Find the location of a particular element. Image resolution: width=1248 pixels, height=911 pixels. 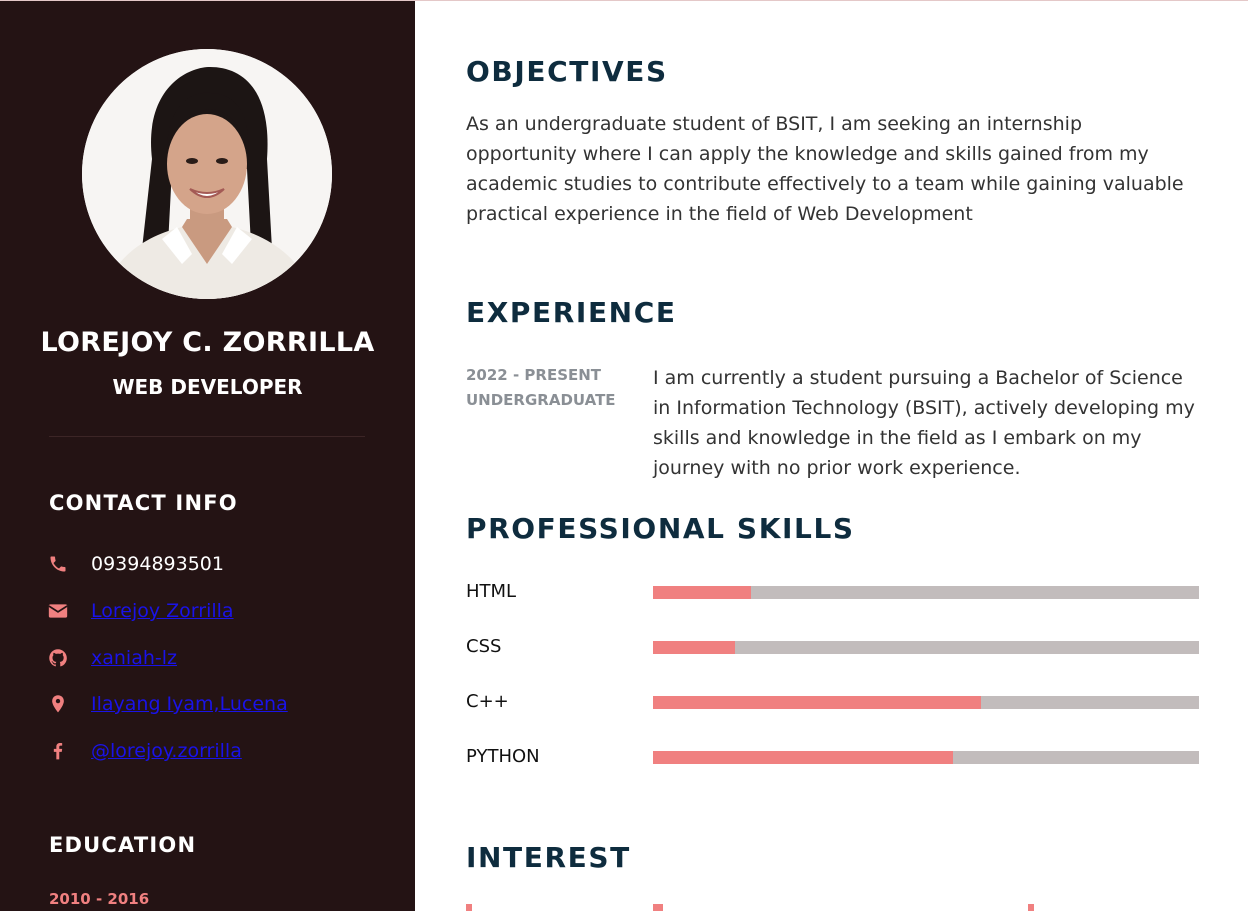

profile-photo-illustration is located at coordinates (207, 174).